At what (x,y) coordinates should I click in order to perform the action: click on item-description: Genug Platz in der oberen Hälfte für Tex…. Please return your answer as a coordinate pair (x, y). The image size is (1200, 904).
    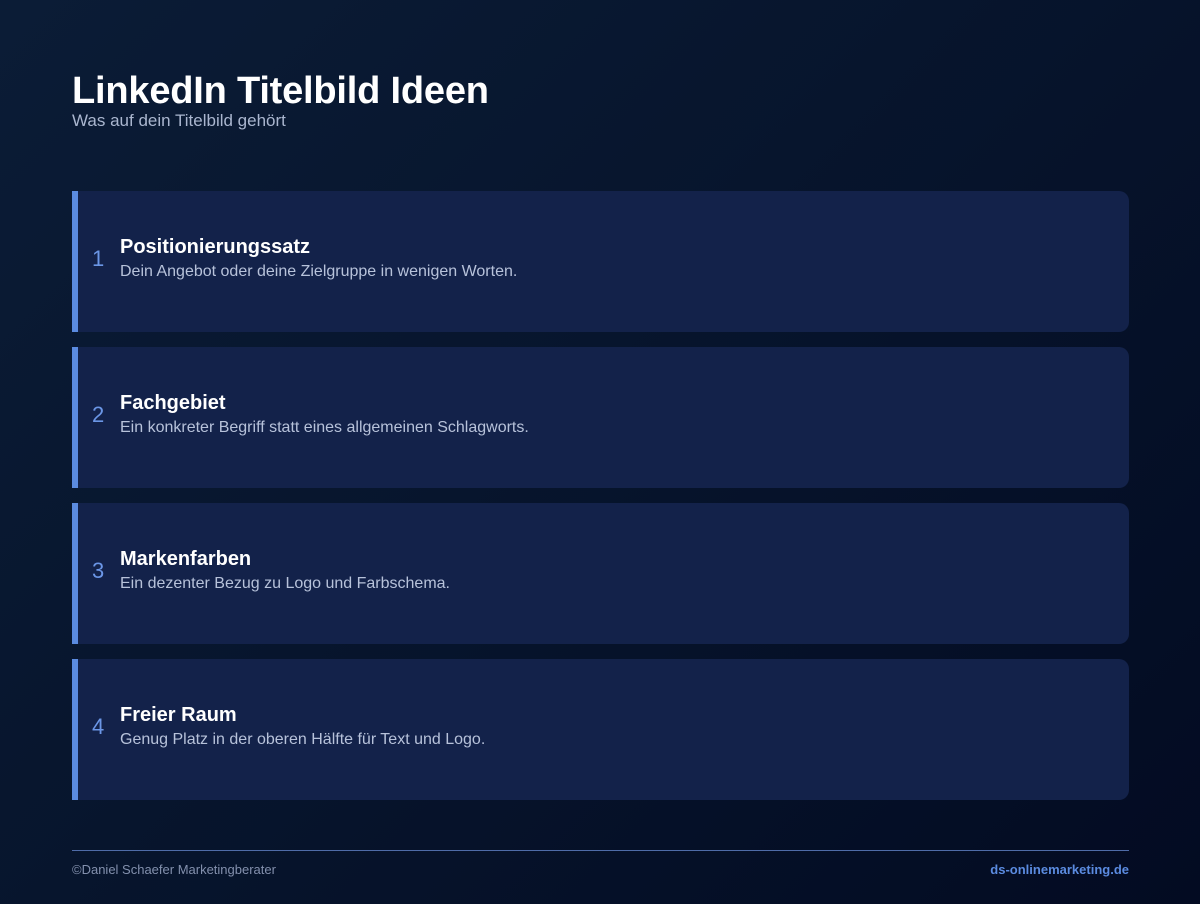
    Looking at the image, I should click on (303, 739).